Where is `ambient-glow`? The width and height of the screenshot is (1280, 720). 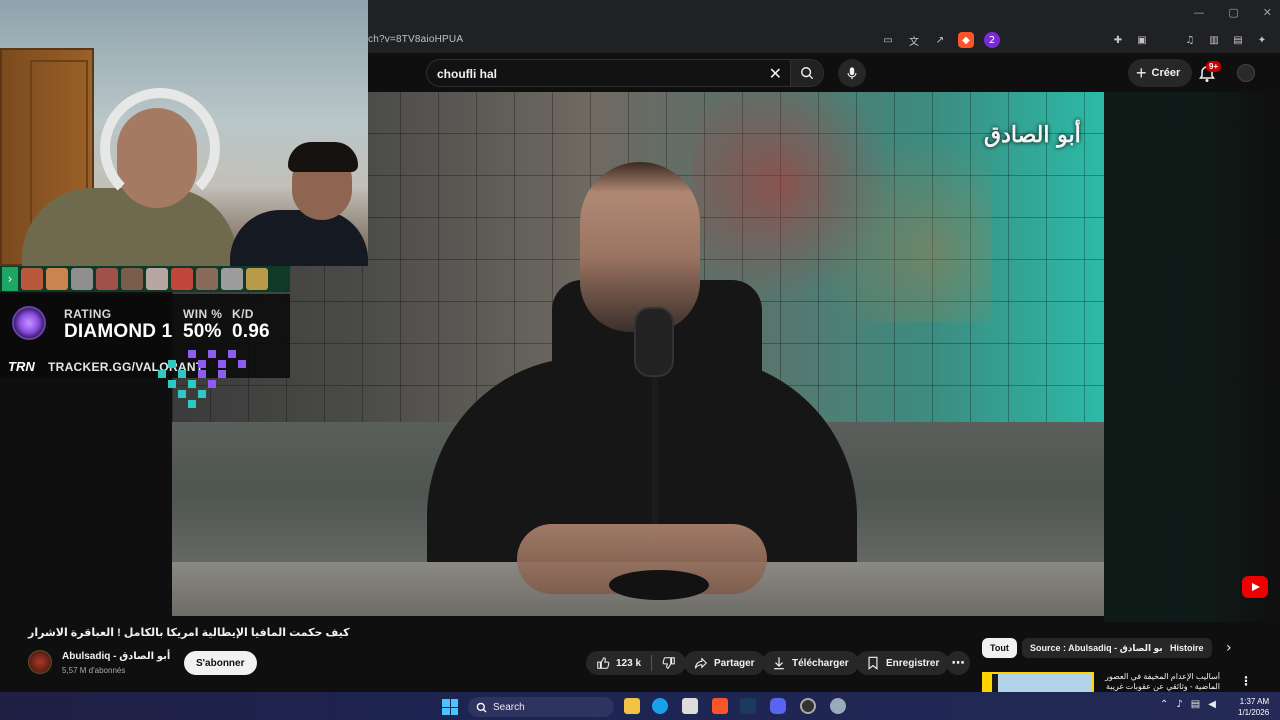
ambient-glow is located at coordinates (1192, 357).